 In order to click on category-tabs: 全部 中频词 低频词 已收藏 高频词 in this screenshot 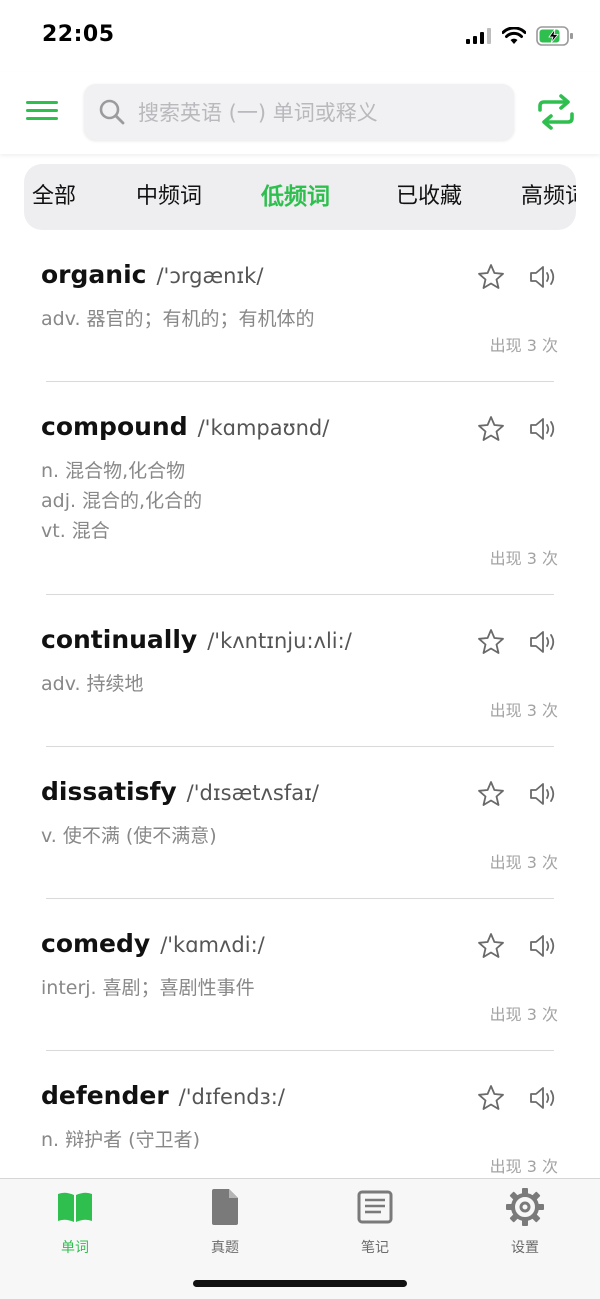, I will do `click(300, 197)`.